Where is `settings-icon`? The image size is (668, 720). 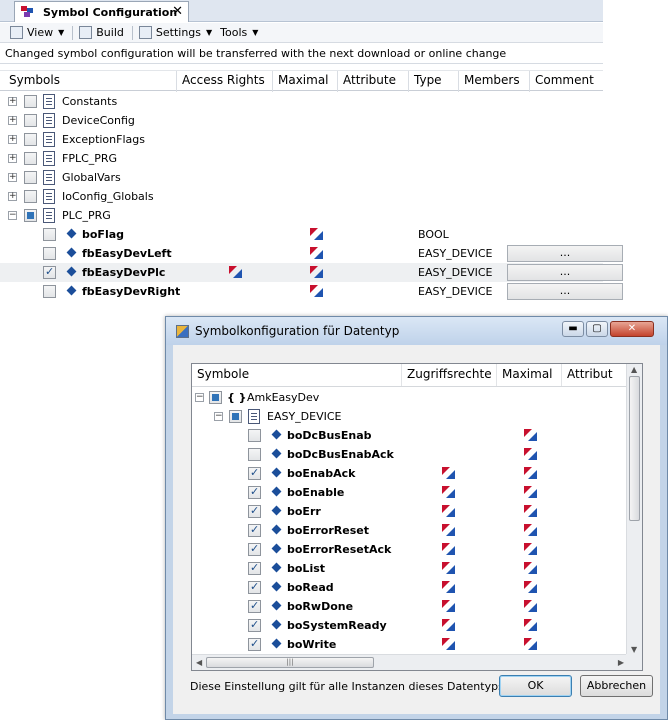
settings-icon is located at coordinates (145, 32).